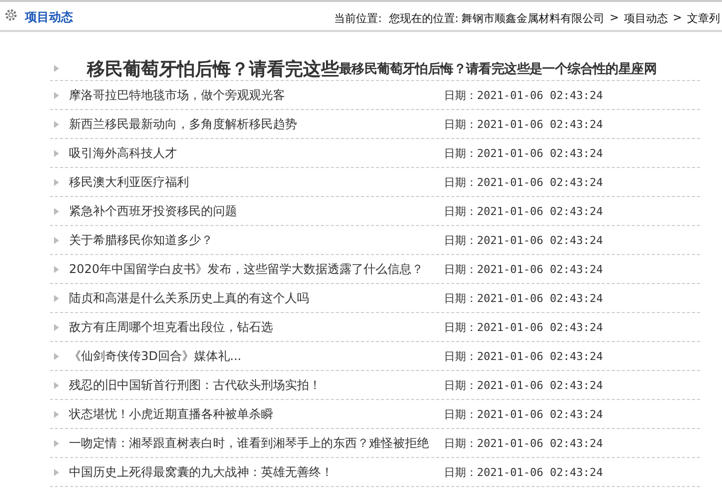 Image resolution: width=722 pixels, height=501 pixels. I want to click on article-link: 一吻定情：湘琴跟直树表白时，谁看到湘琴手上的东西？难怪被拒绝, so click(256, 443).